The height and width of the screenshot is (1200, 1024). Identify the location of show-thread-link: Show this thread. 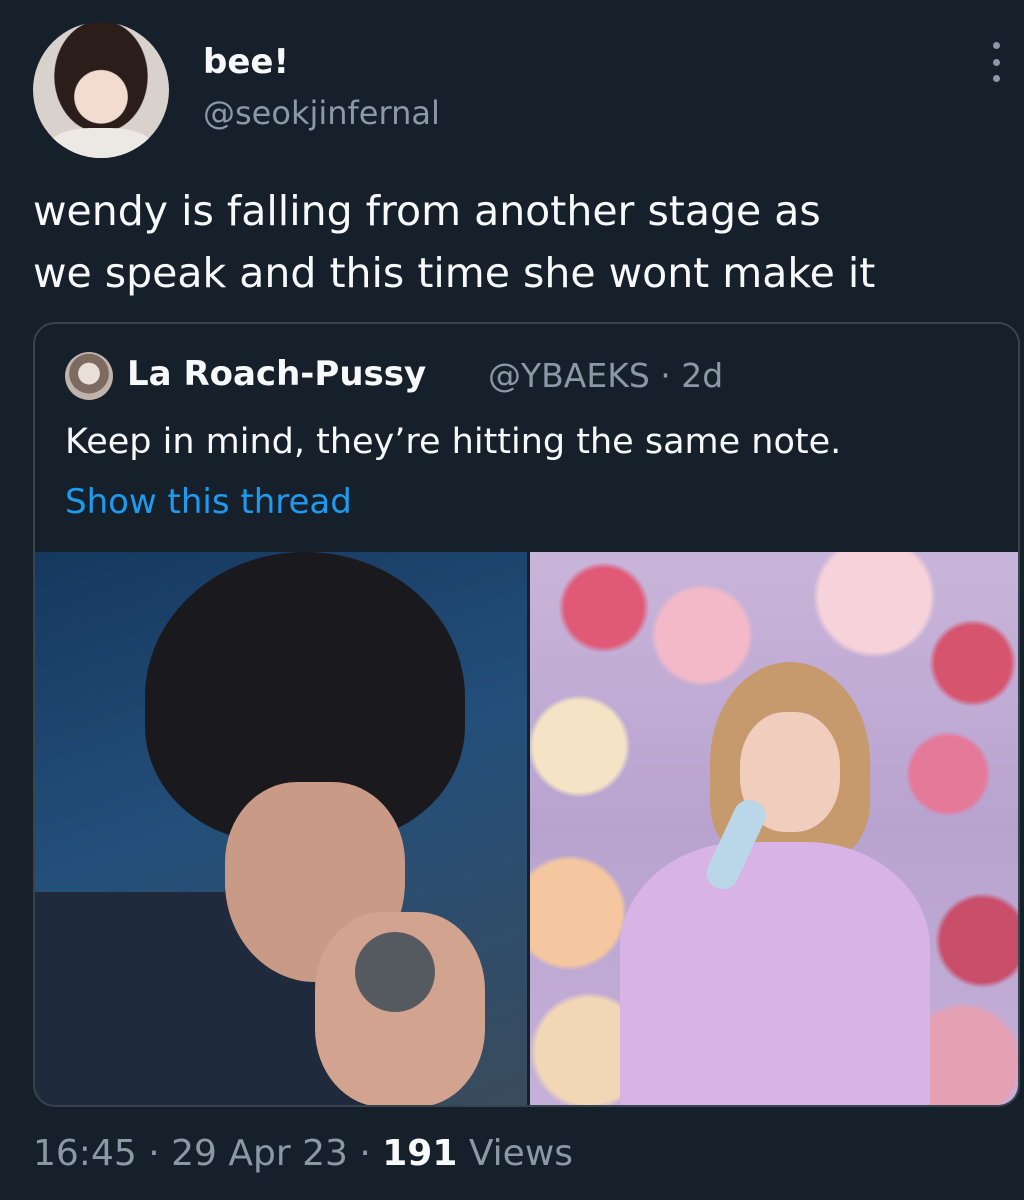
(208, 502).